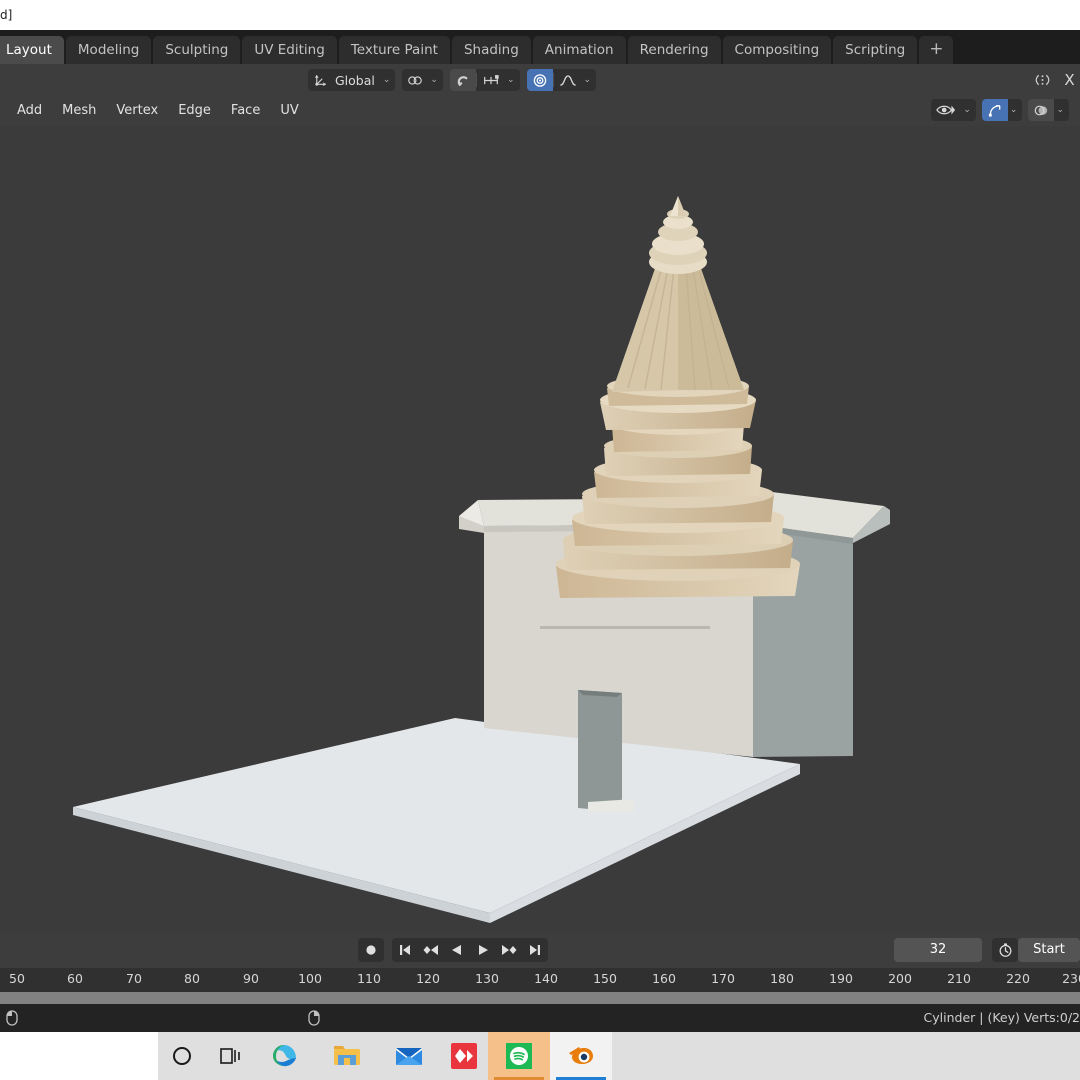 The image size is (1080, 1080). What do you see at coordinates (428, 978) in the screenshot?
I see `ruler-tick: 120` at bounding box center [428, 978].